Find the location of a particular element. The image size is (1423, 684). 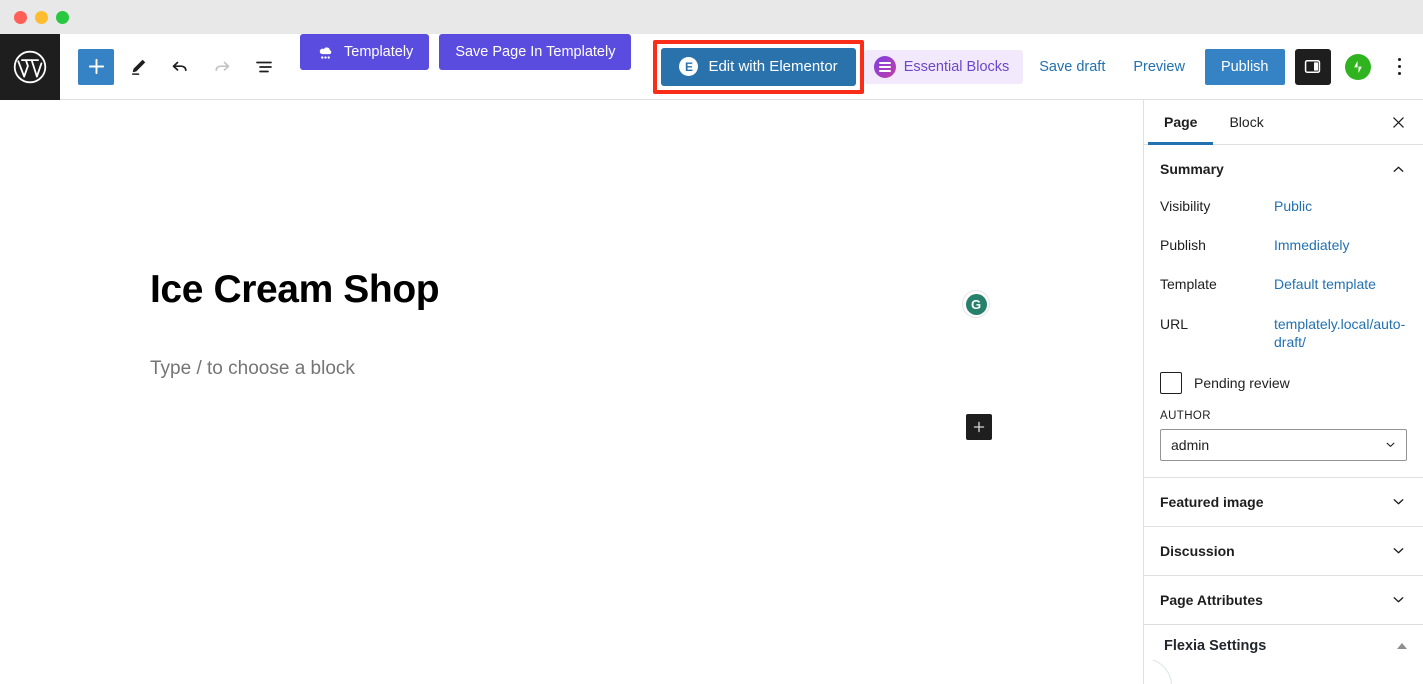

tab-page: Page is located at coordinates (1181, 122).